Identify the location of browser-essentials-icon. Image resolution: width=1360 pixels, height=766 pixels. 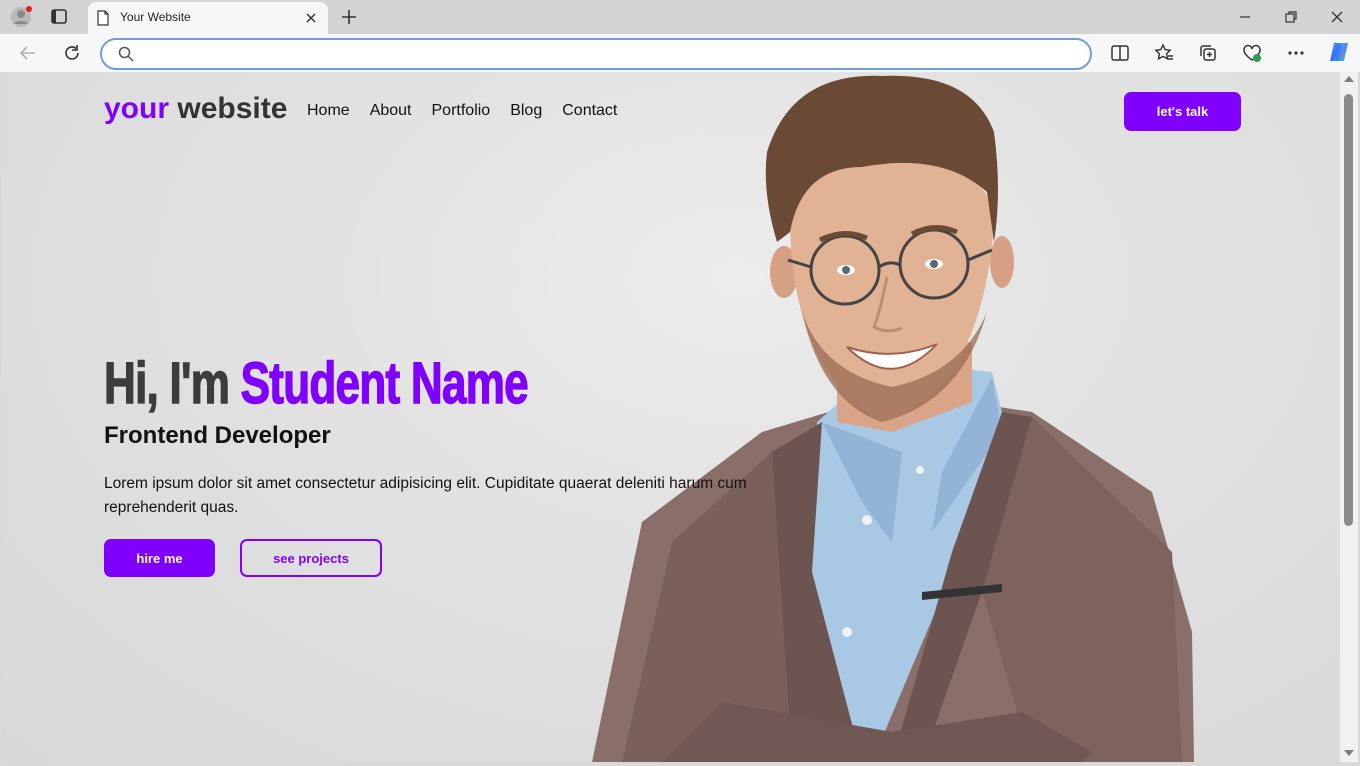
(1252, 53).